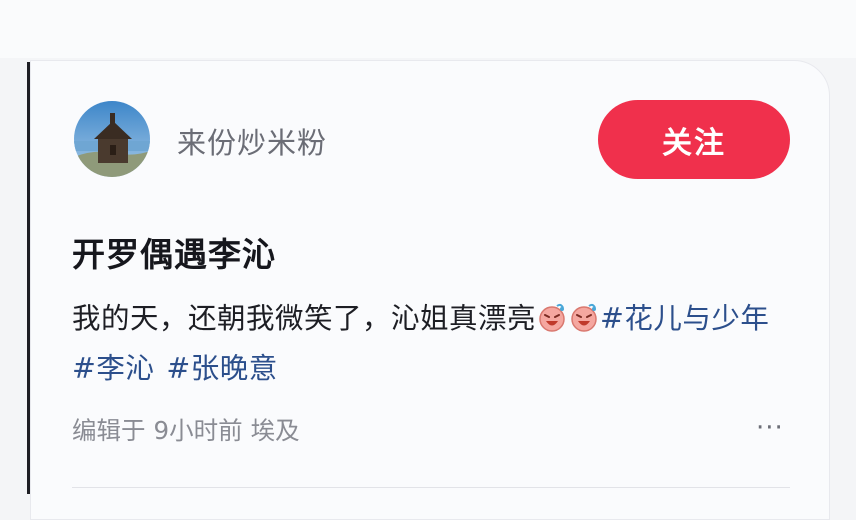 This screenshot has width=856, height=520. Describe the element at coordinates (198, 430) in the screenshot. I see `post-time: 9小时前` at that location.